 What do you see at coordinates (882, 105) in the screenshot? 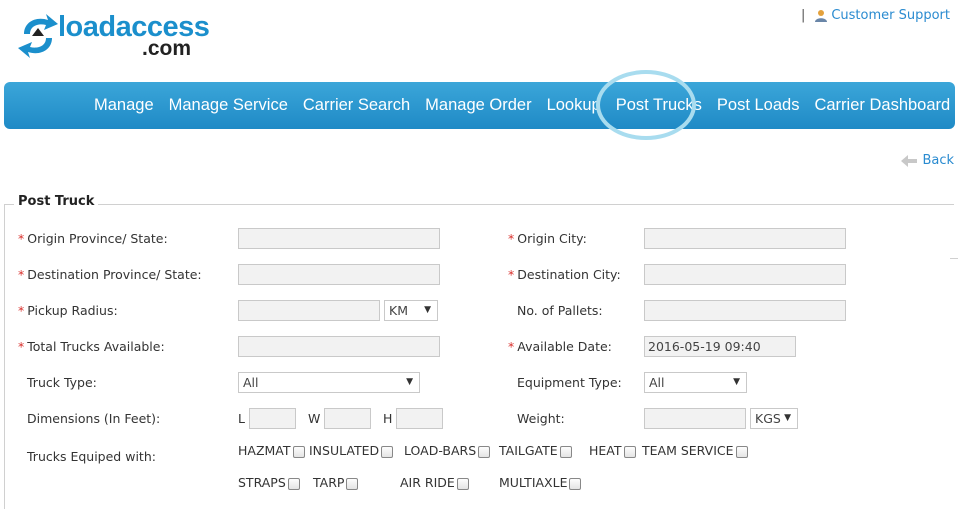
I see `nav-carrier-dashboard: Carrier Dashboard` at bounding box center [882, 105].